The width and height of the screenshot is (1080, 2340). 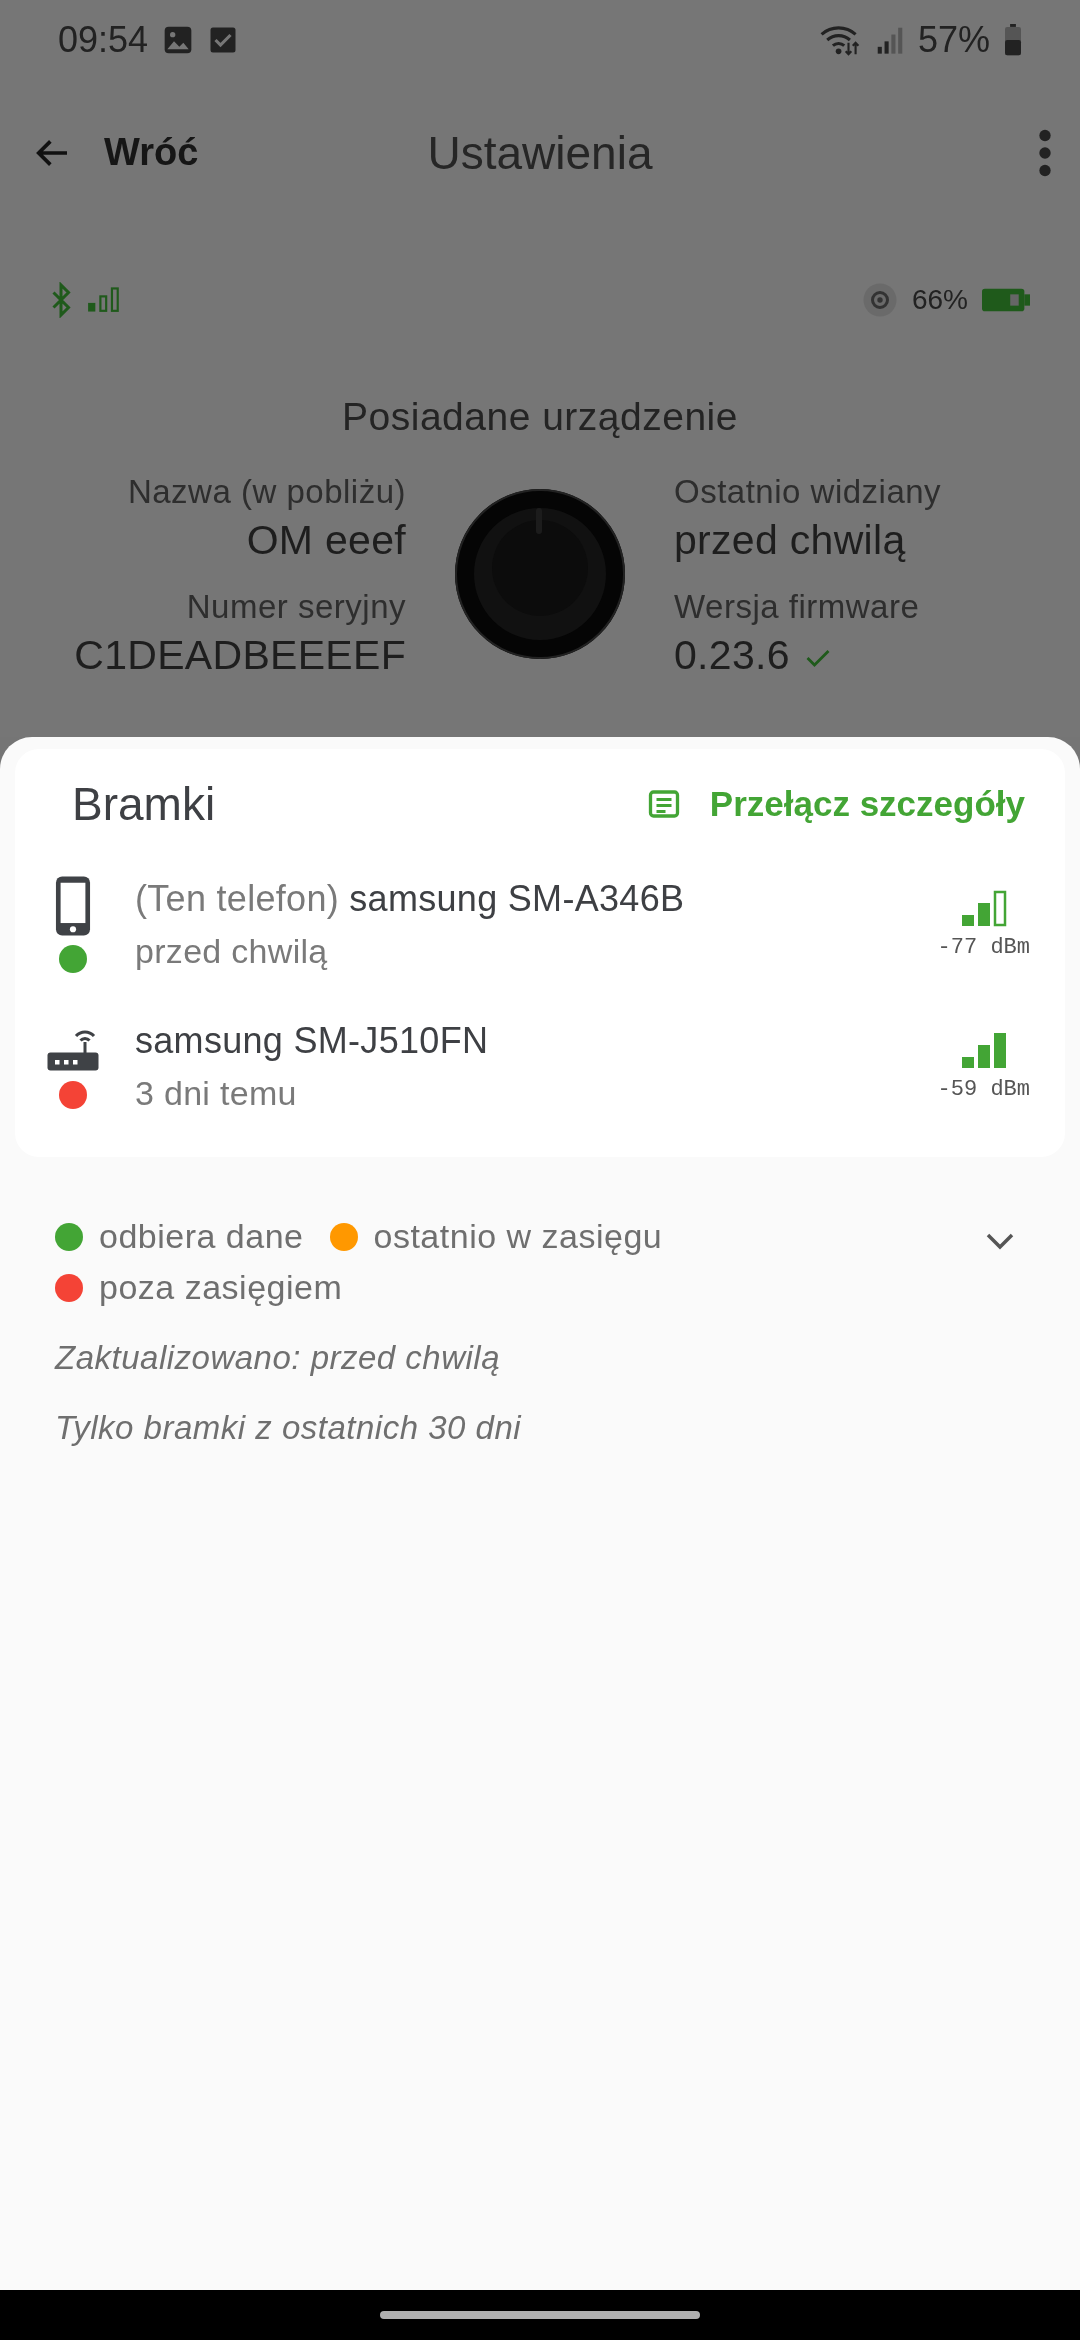 I want to click on chevron-icon, so click(x=1000, y=1241).